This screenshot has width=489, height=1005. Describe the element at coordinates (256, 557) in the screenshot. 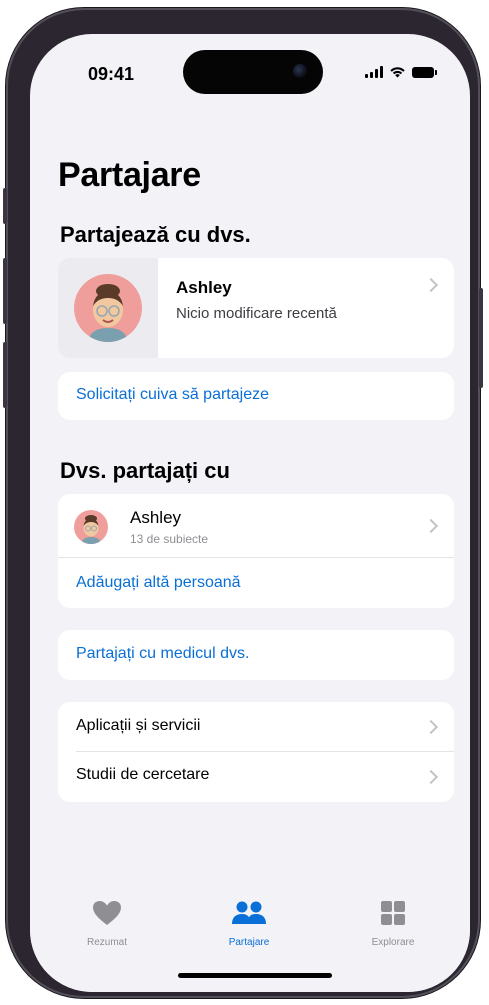

I see `row-divider` at that location.